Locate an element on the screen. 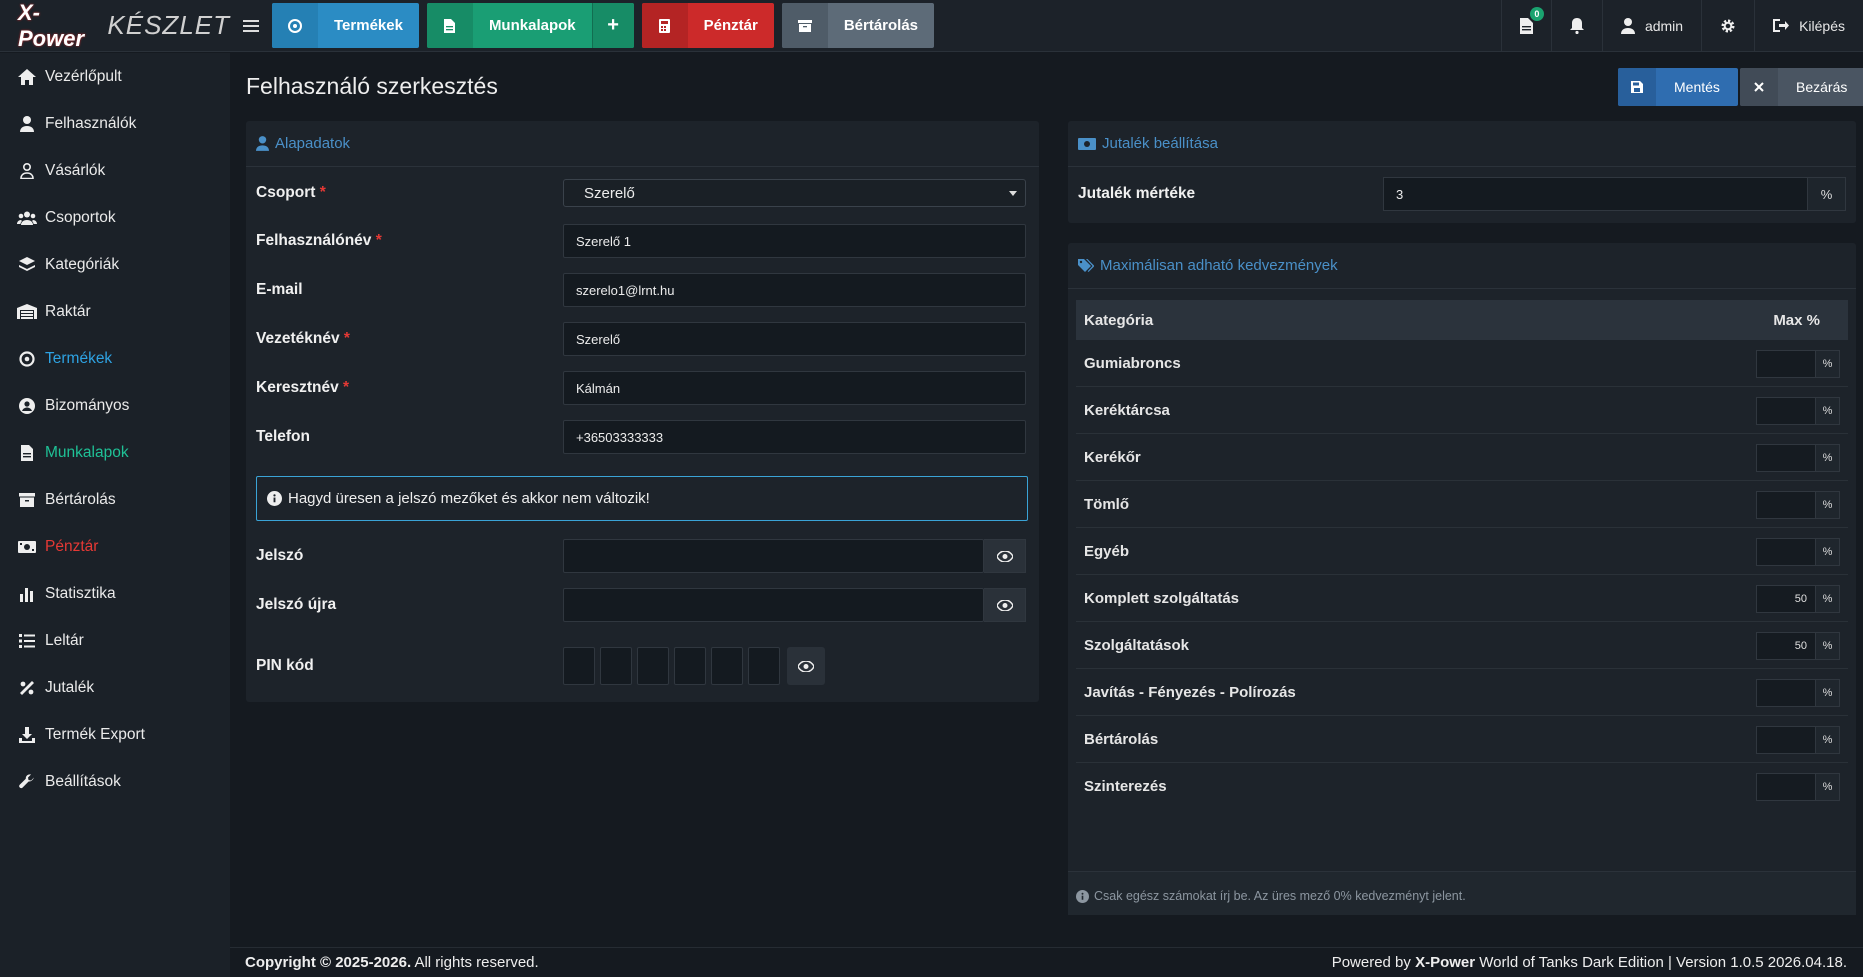  commission-rate-group: 3 % is located at coordinates (1614, 194).